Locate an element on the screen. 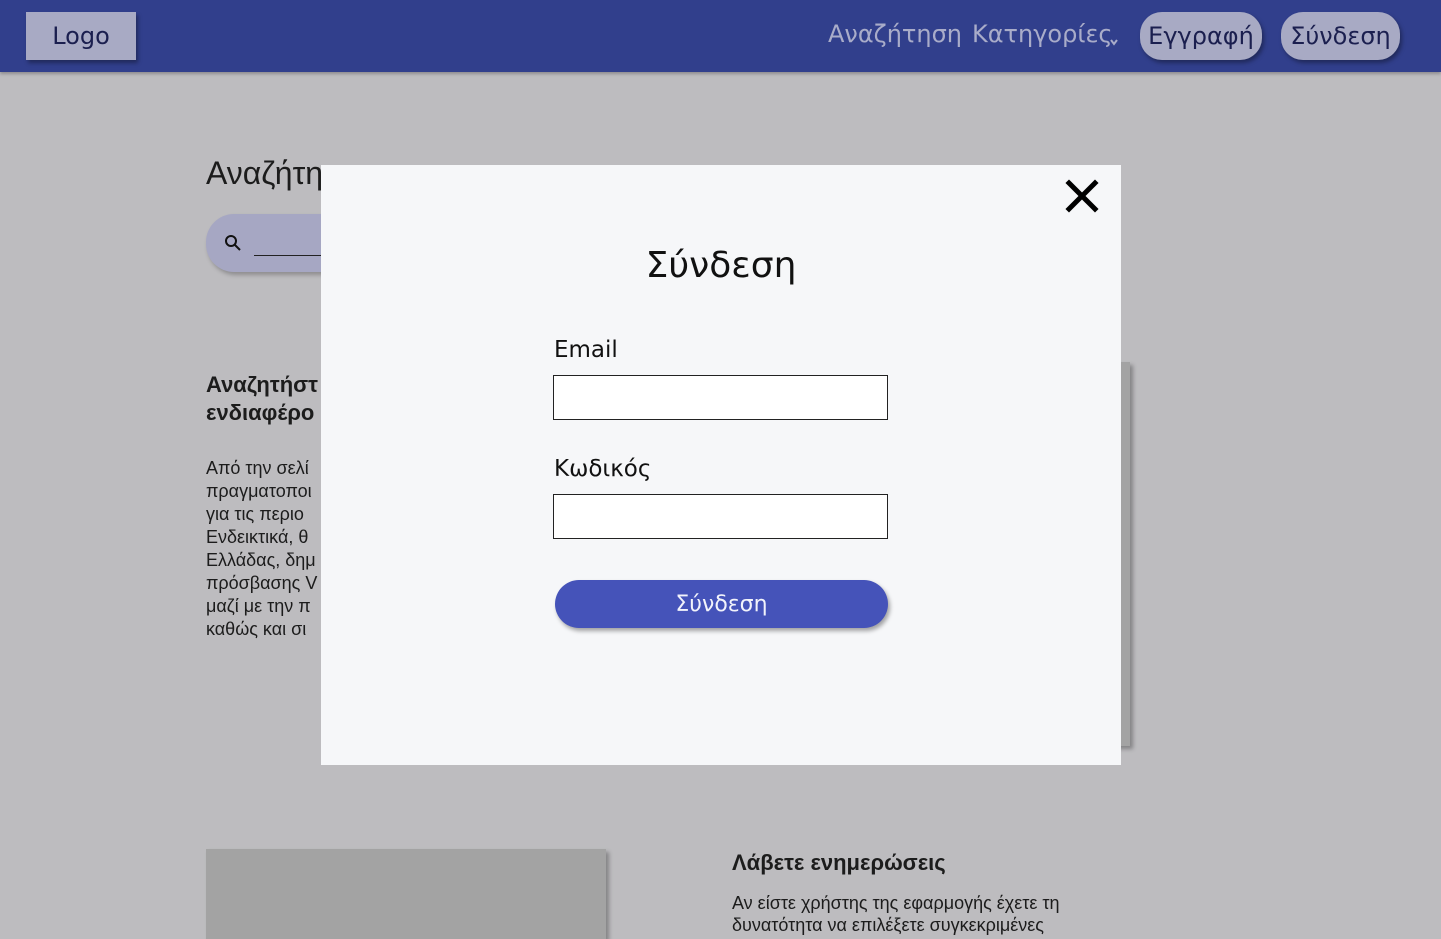 This screenshot has width=1441, height=939. section-heading-line: Αναζητήστ is located at coordinates (262, 384).